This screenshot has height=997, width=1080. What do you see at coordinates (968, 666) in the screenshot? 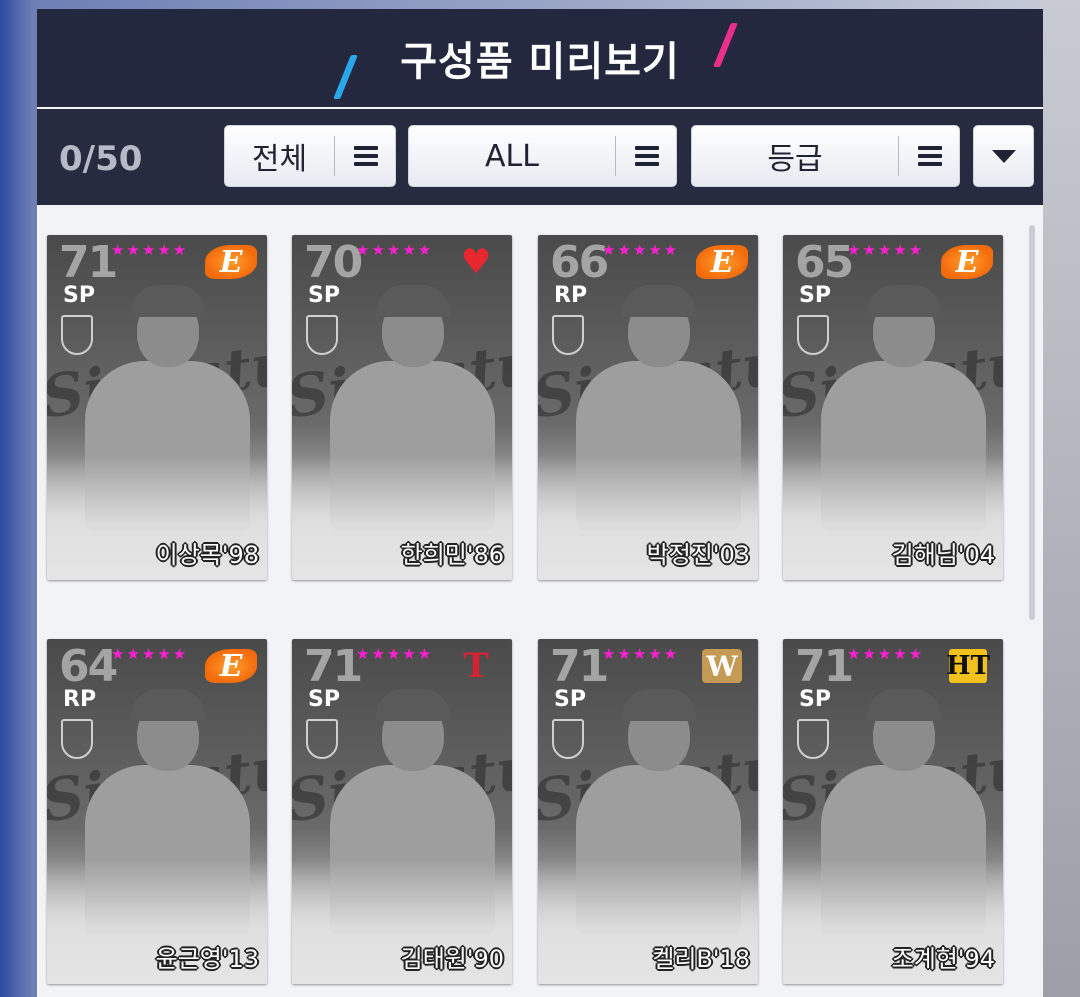
I see `team-logo-icon: HT` at bounding box center [968, 666].